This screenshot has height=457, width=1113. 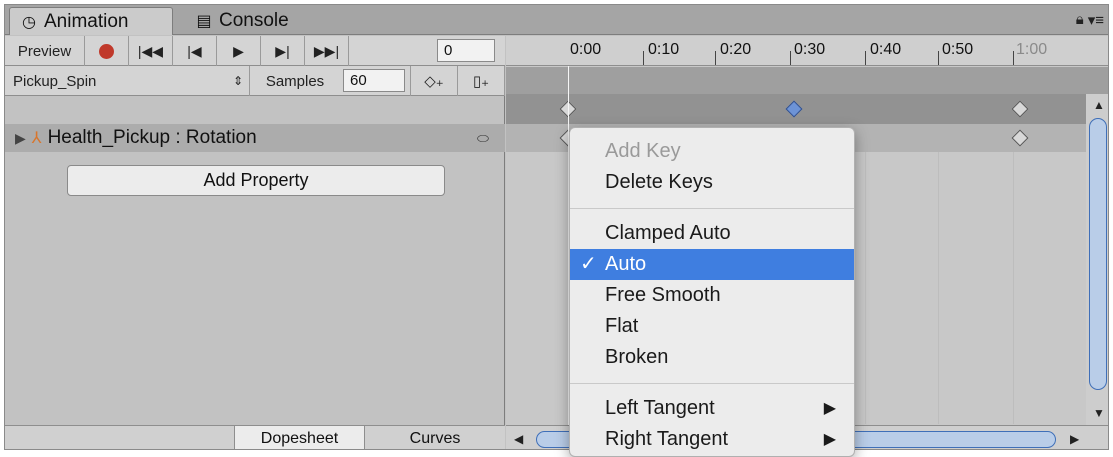 What do you see at coordinates (712, 326) in the screenshot?
I see `menu-item-flat: Flat` at bounding box center [712, 326].